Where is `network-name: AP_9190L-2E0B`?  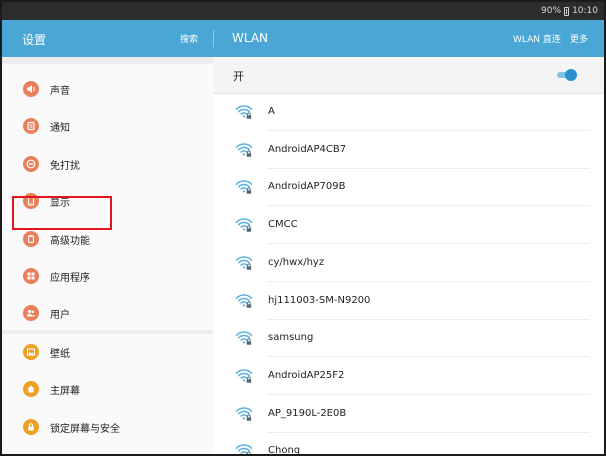
network-name: AP_9190L-2E0B is located at coordinates (307, 413).